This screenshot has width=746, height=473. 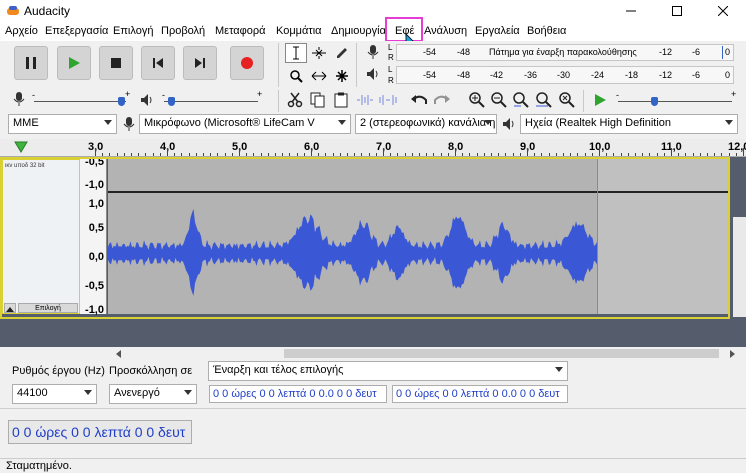 What do you see at coordinates (544, 100) in the screenshot?
I see `fit-project-button` at bounding box center [544, 100].